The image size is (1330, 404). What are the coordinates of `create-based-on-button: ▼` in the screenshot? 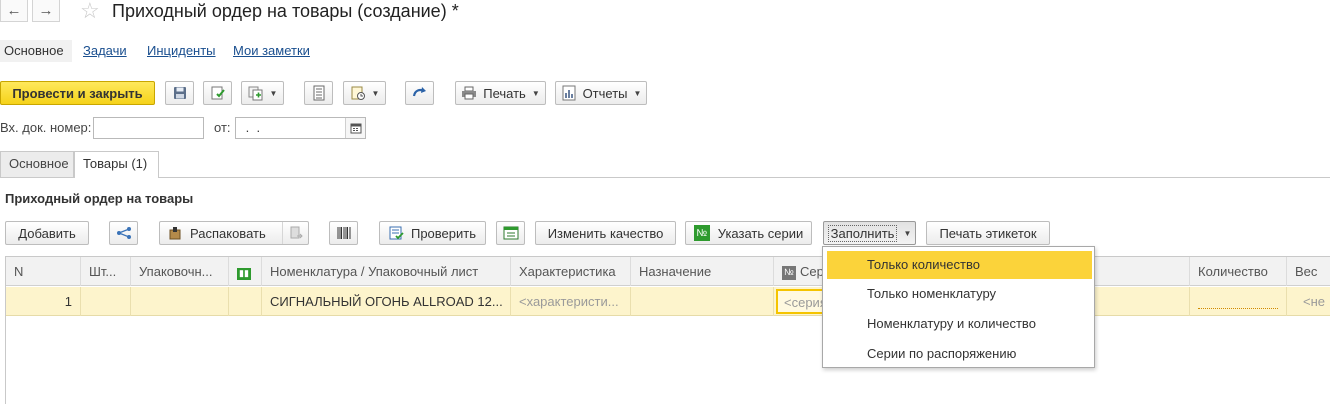 It's located at (262, 93).